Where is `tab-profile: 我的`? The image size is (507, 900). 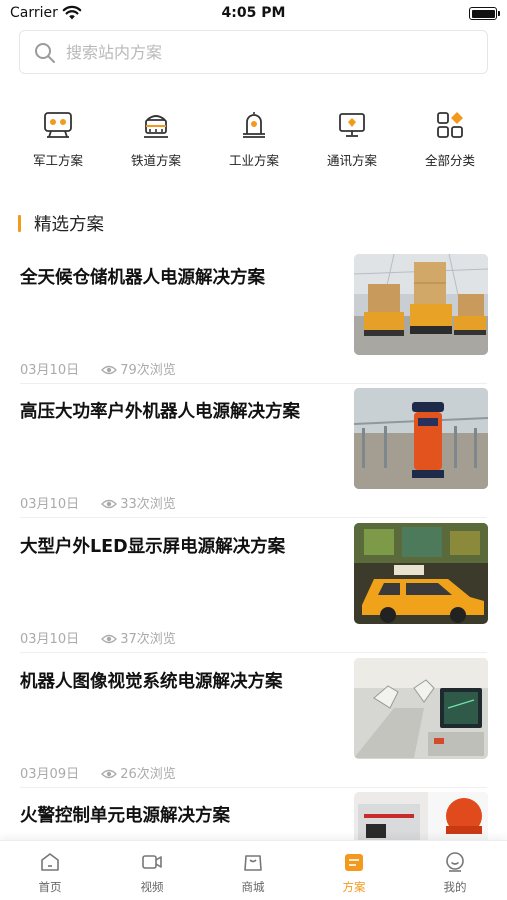
tab-profile: 我的 is located at coordinates (455, 873).